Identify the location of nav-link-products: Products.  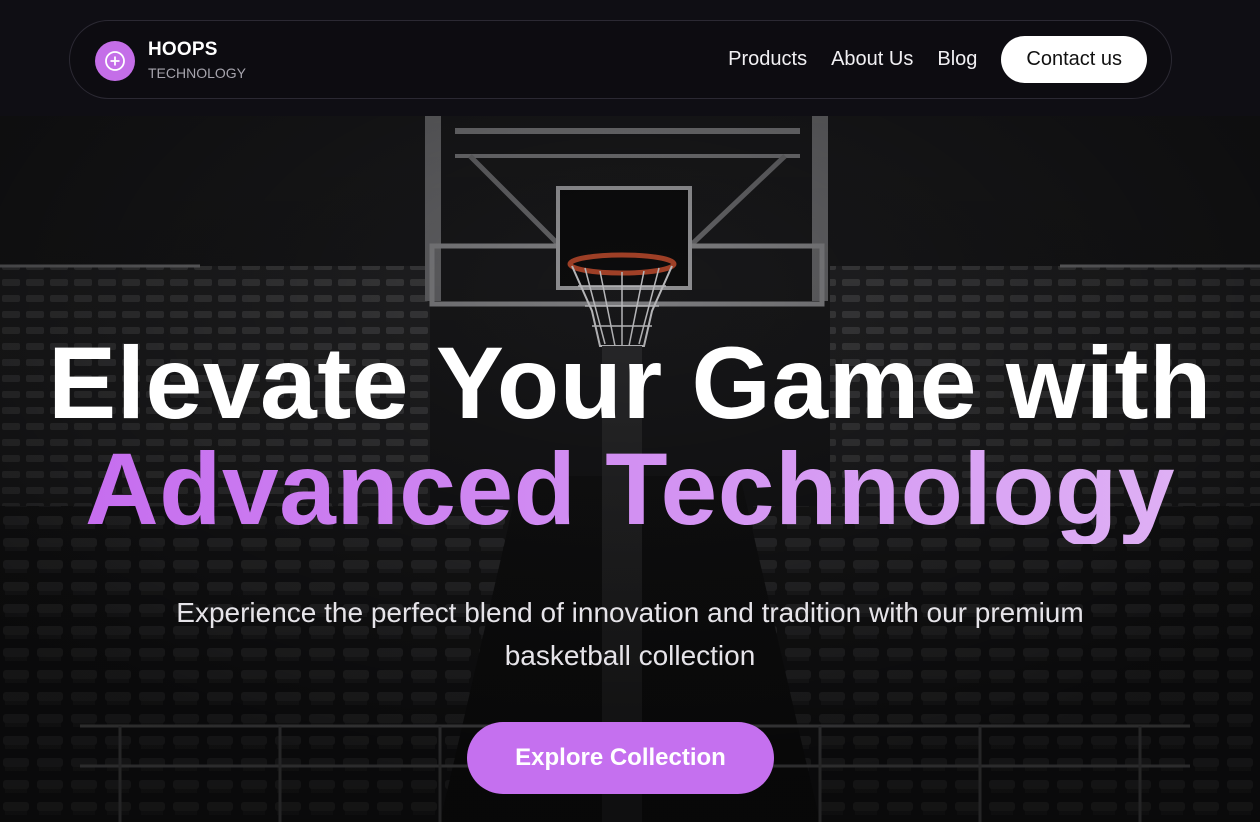
(767, 59).